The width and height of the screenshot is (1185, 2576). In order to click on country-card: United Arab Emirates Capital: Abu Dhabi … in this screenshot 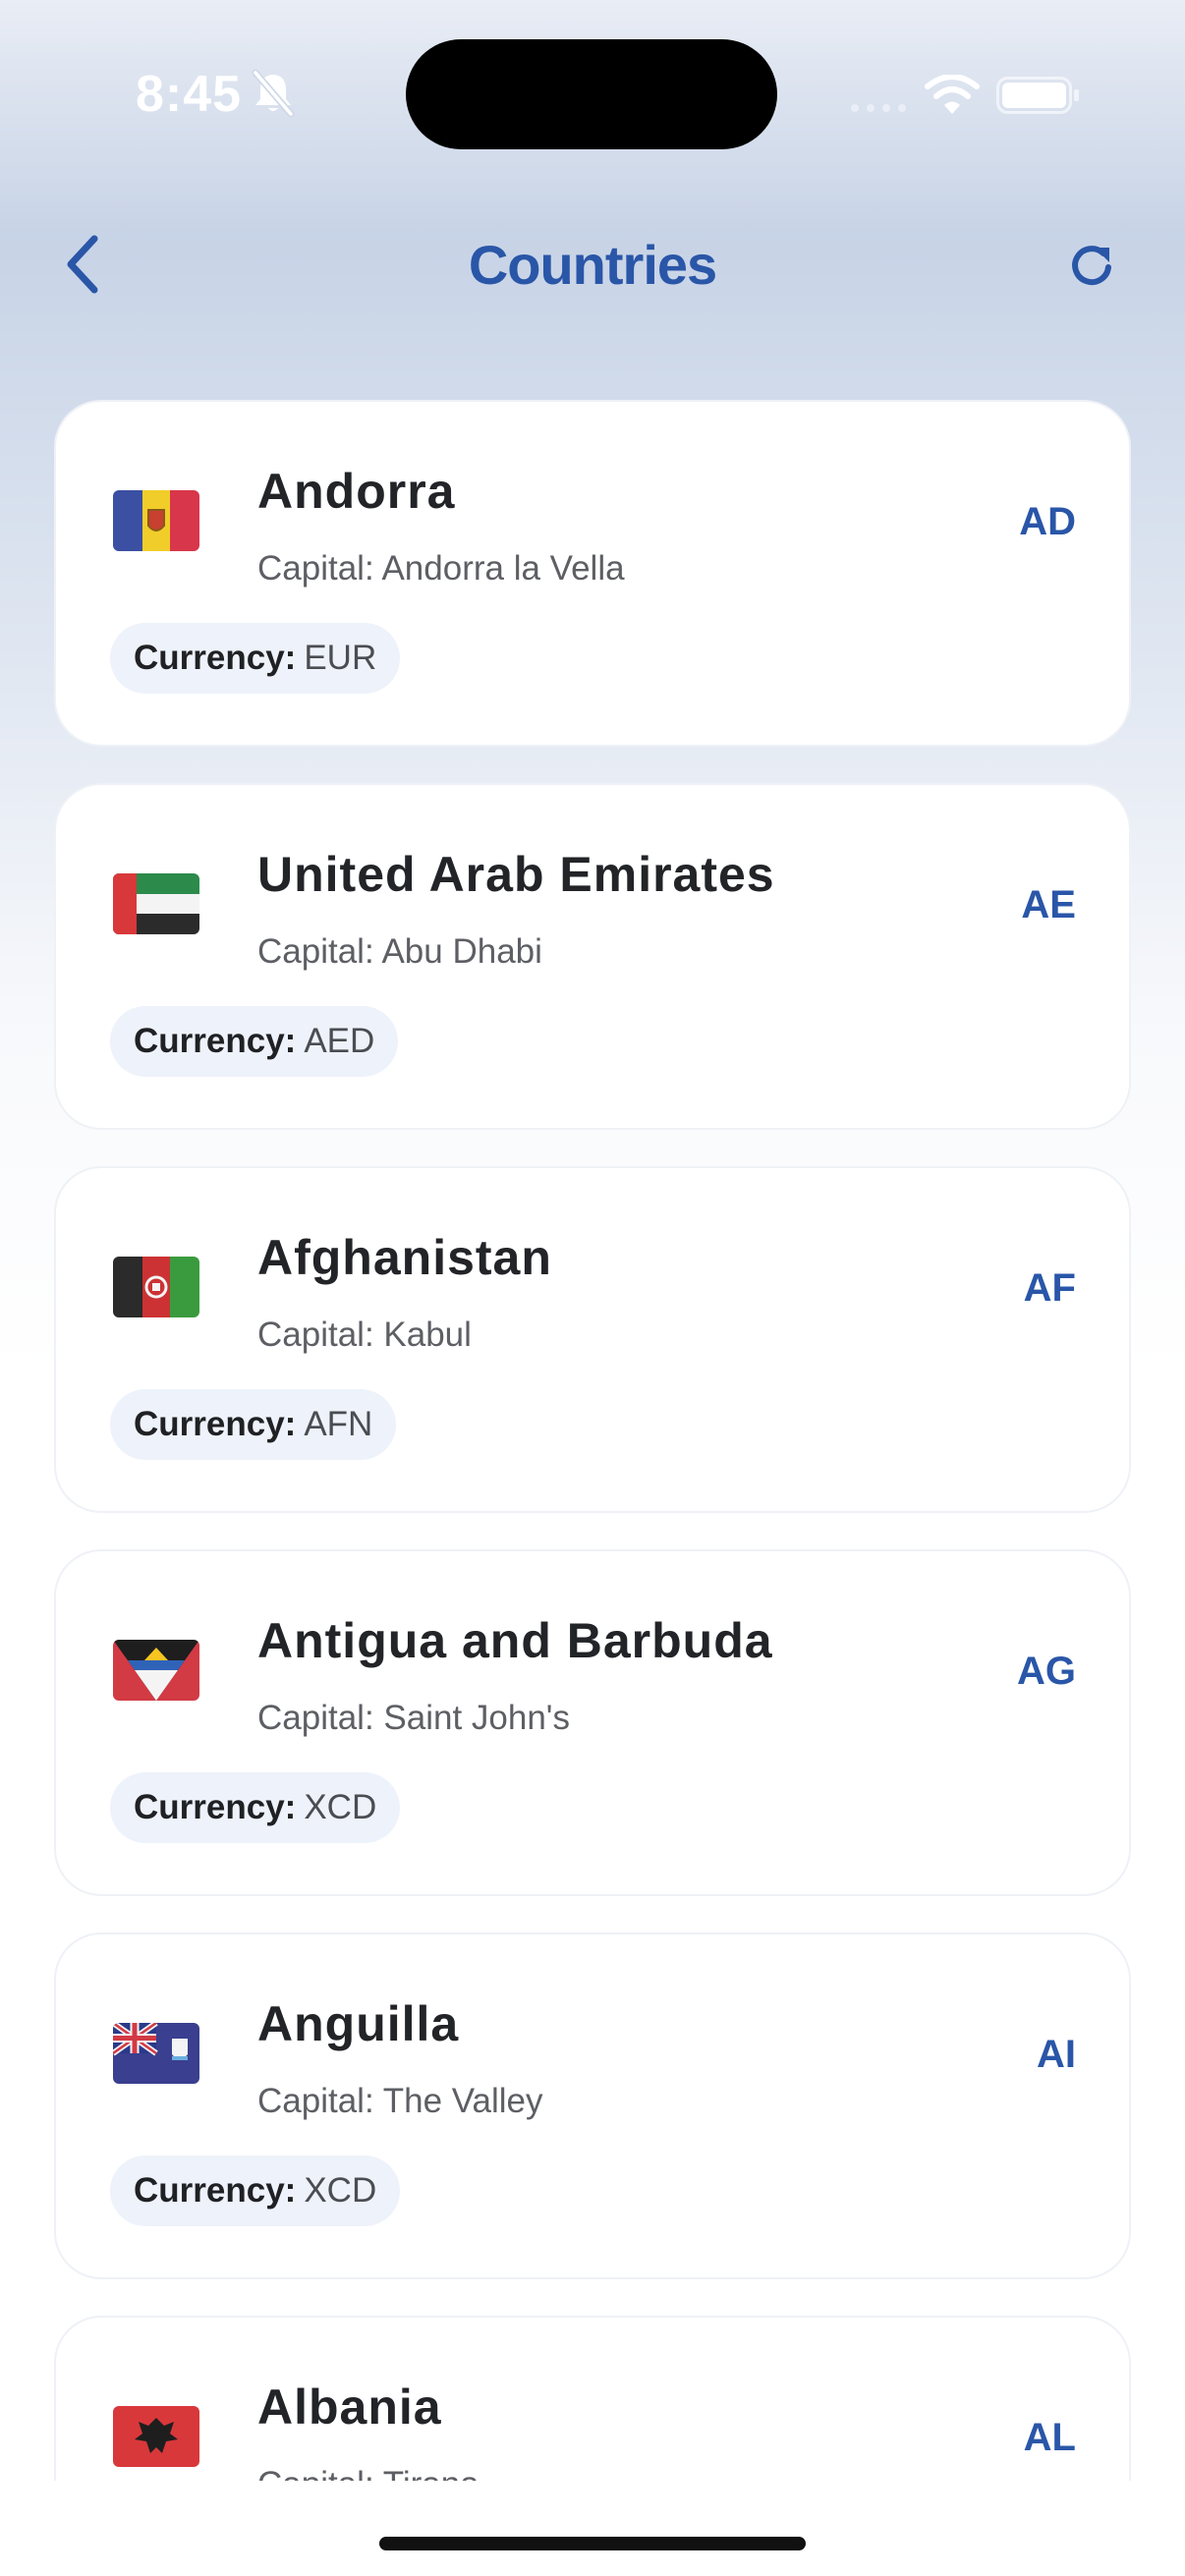, I will do `click(592, 956)`.